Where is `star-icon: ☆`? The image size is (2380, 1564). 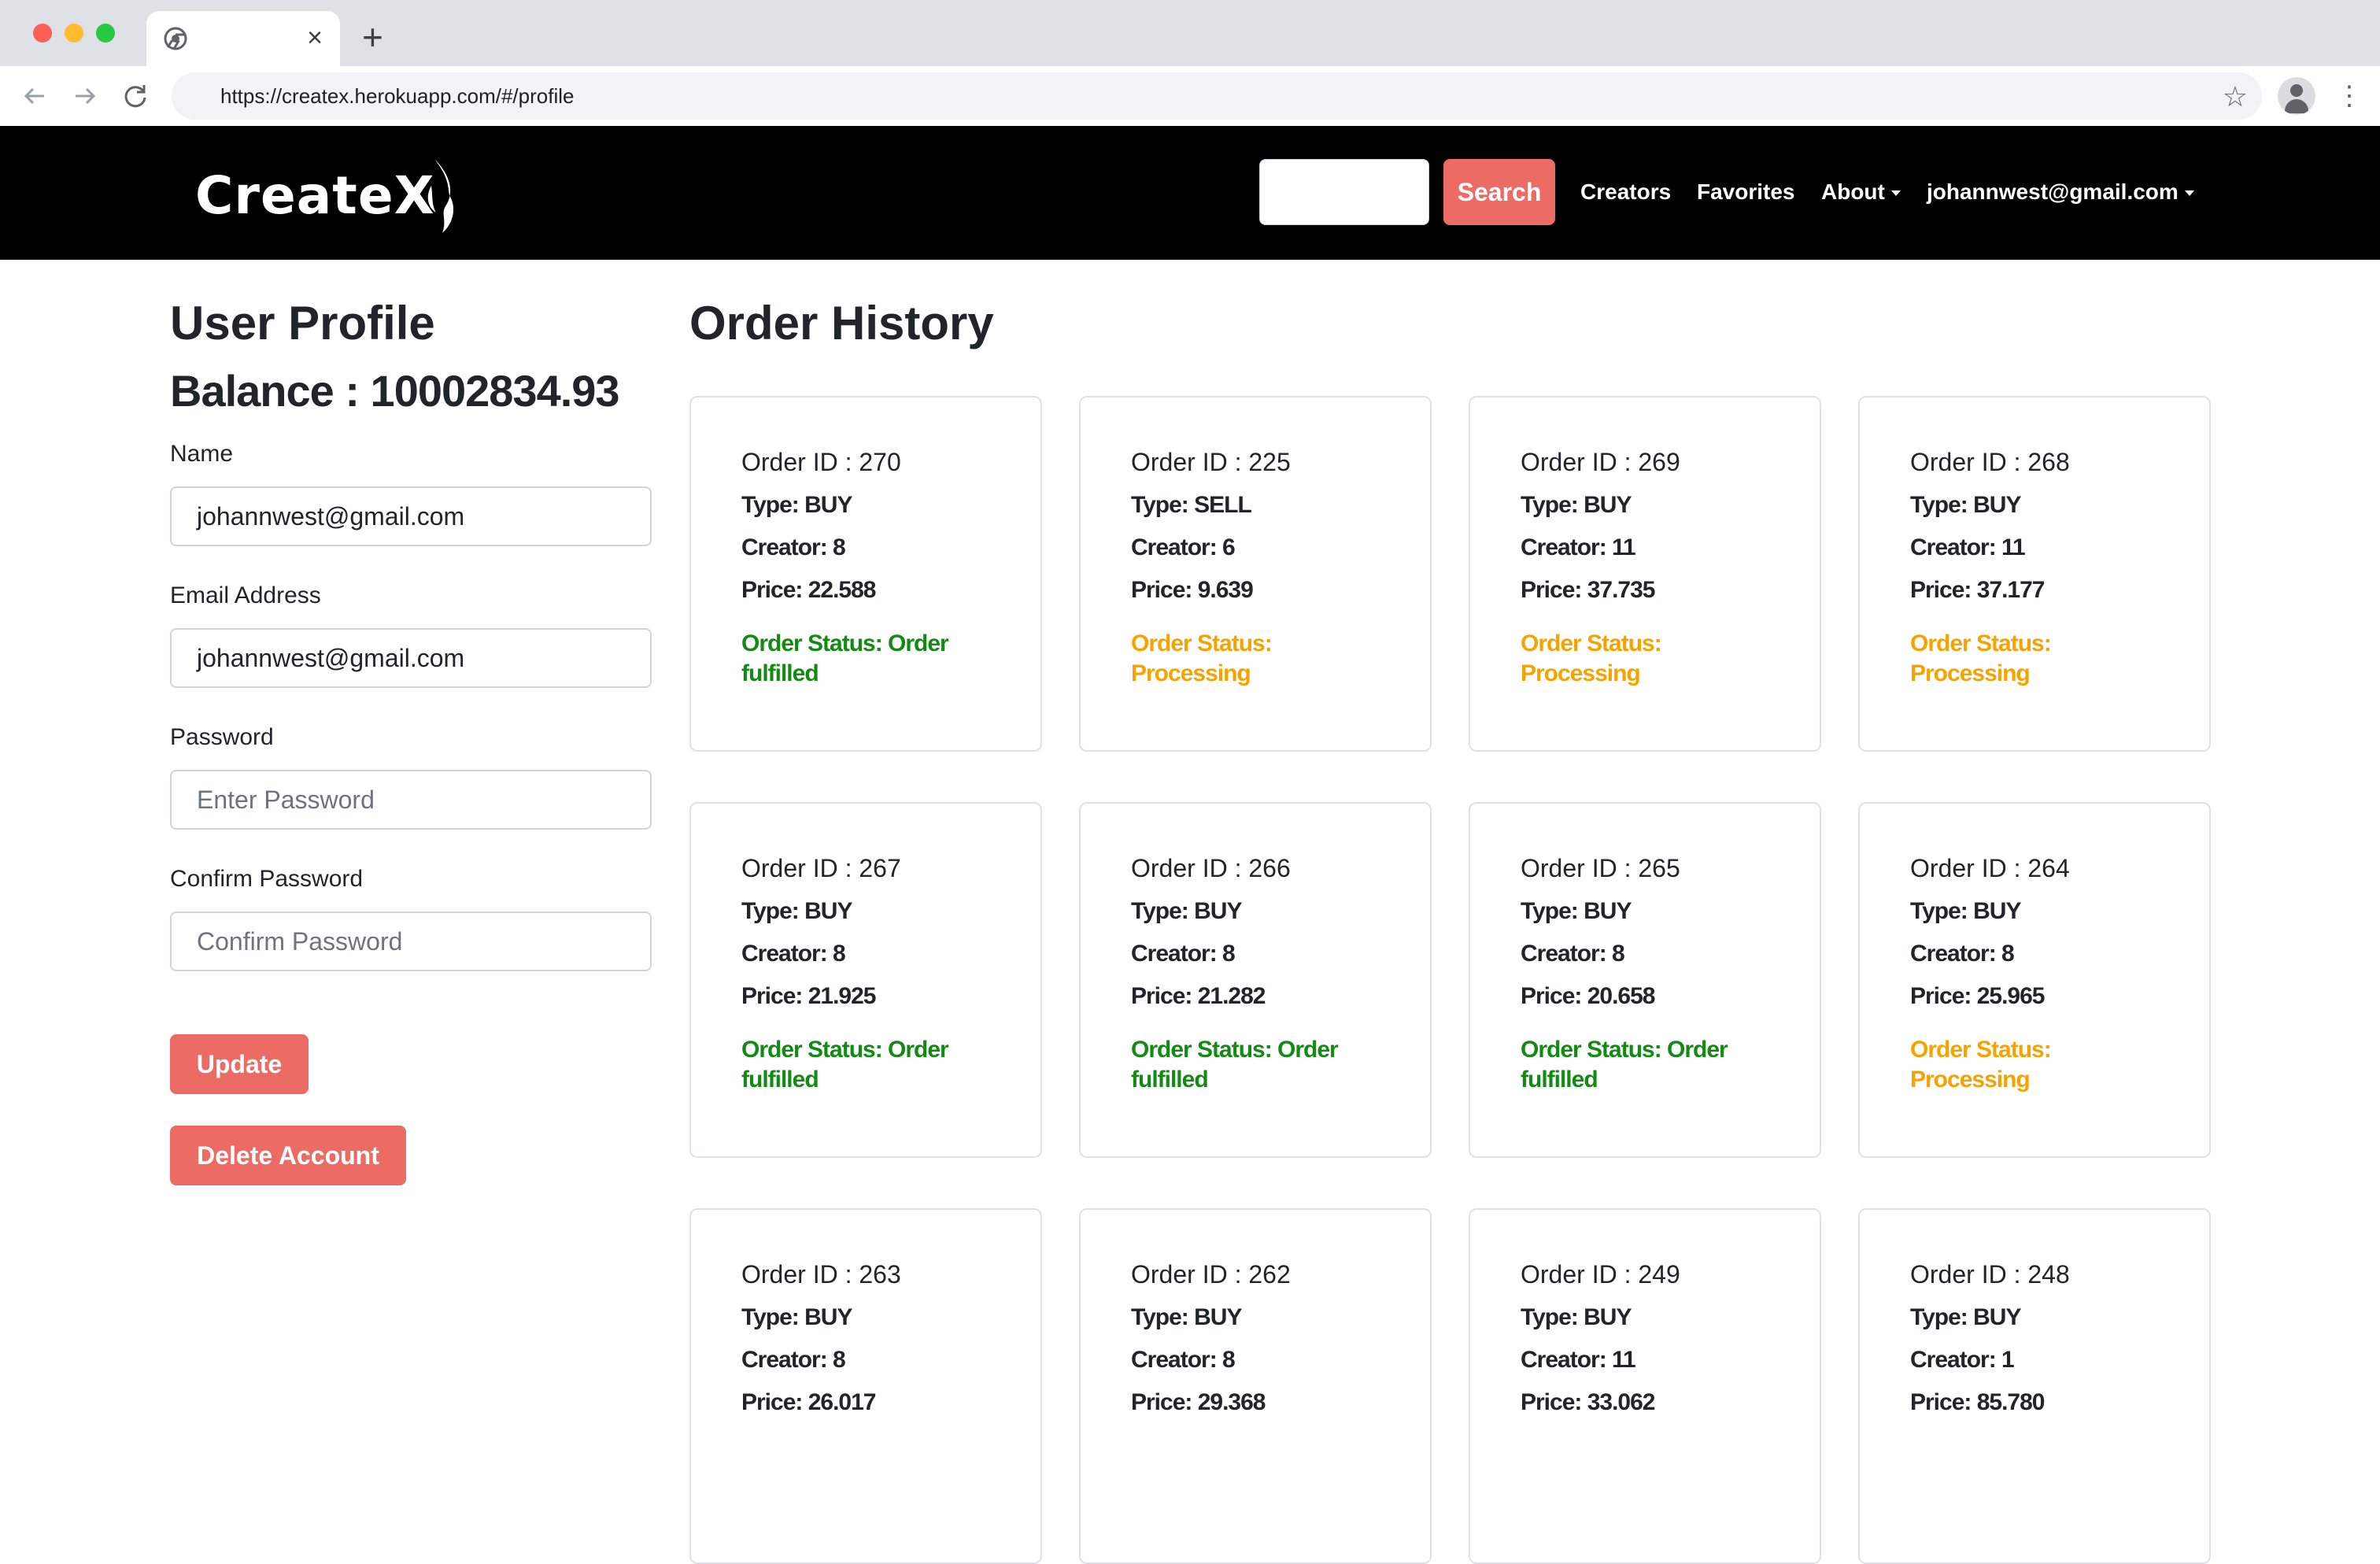
star-icon: ☆ is located at coordinates (2235, 96).